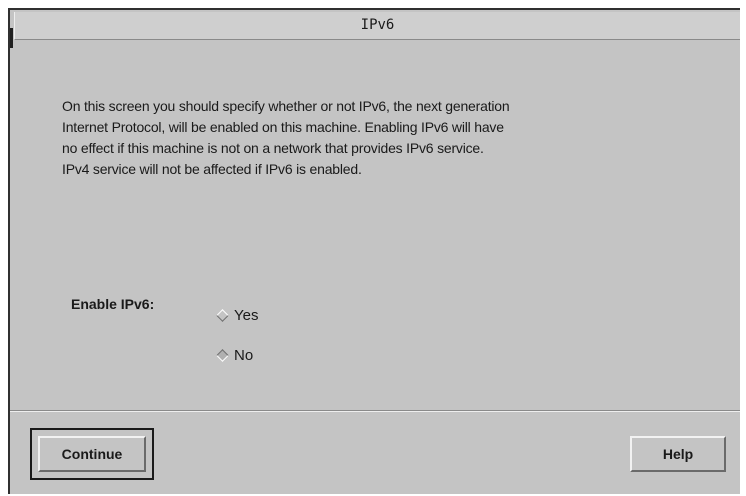 This screenshot has height=496, width=746. I want to click on radio-selected-icon, so click(222, 355).